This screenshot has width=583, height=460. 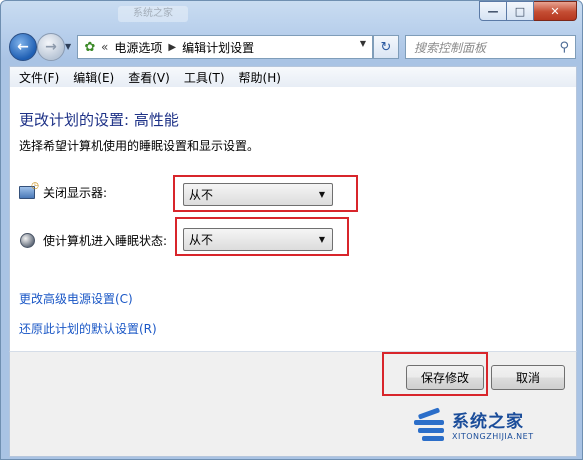 What do you see at coordinates (428, 424) in the screenshot?
I see `house-logo-icon` at bounding box center [428, 424].